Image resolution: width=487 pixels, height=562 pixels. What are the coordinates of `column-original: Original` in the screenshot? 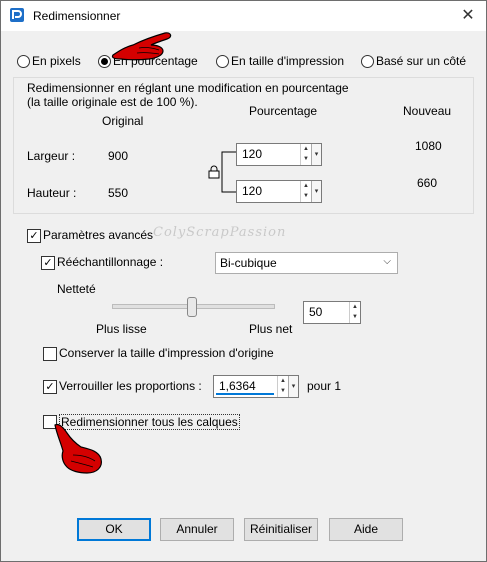 It's located at (123, 121).